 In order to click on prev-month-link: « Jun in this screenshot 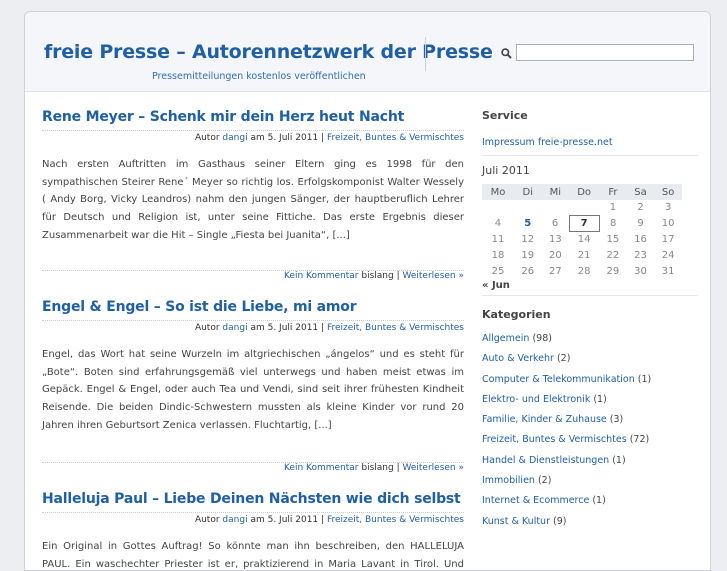, I will do `click(590, 285)`.